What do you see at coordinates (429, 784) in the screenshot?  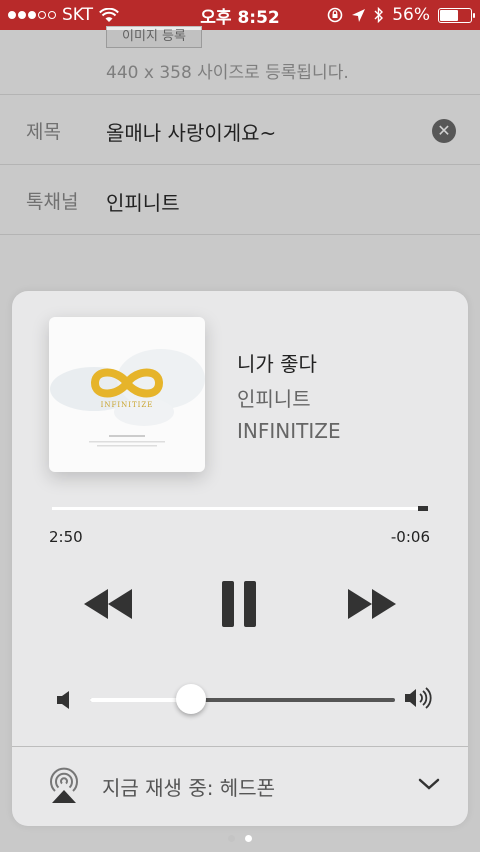 I see `chevron-down-icon` at bounding box center [429, 784].